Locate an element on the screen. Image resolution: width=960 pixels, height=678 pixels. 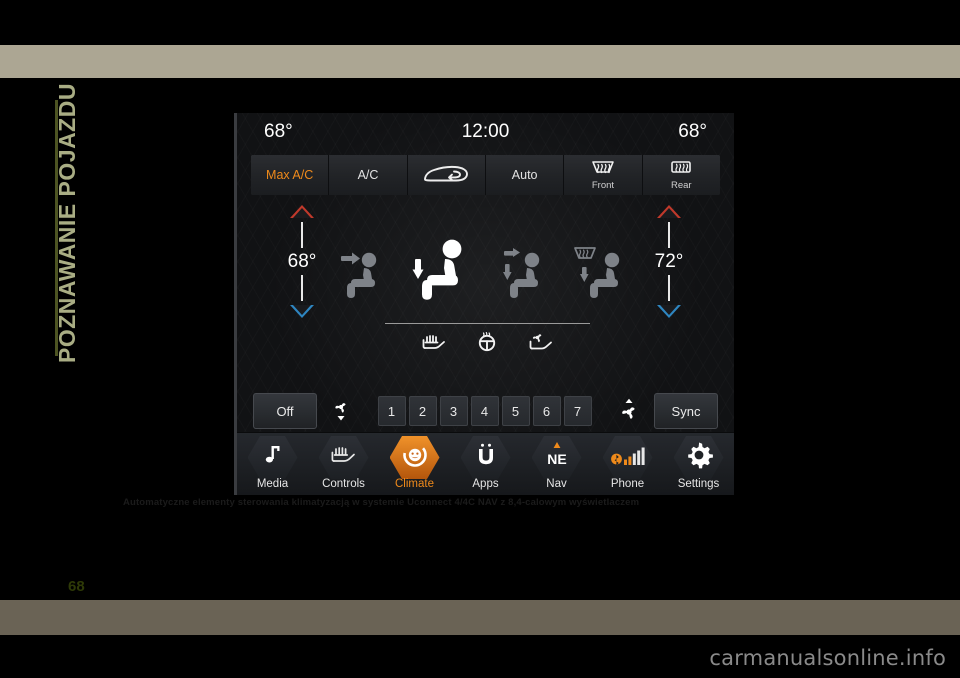
nav-item-controls: Controls is located at coordinates (343, 464).